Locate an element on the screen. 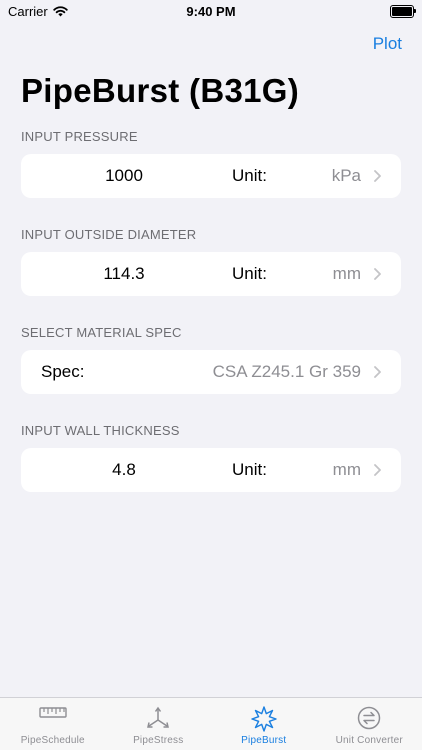 Image resolution: width=422 pixels, height=750 pixels. tab-label: PipeSchedule is located at coordinates (52, 740).